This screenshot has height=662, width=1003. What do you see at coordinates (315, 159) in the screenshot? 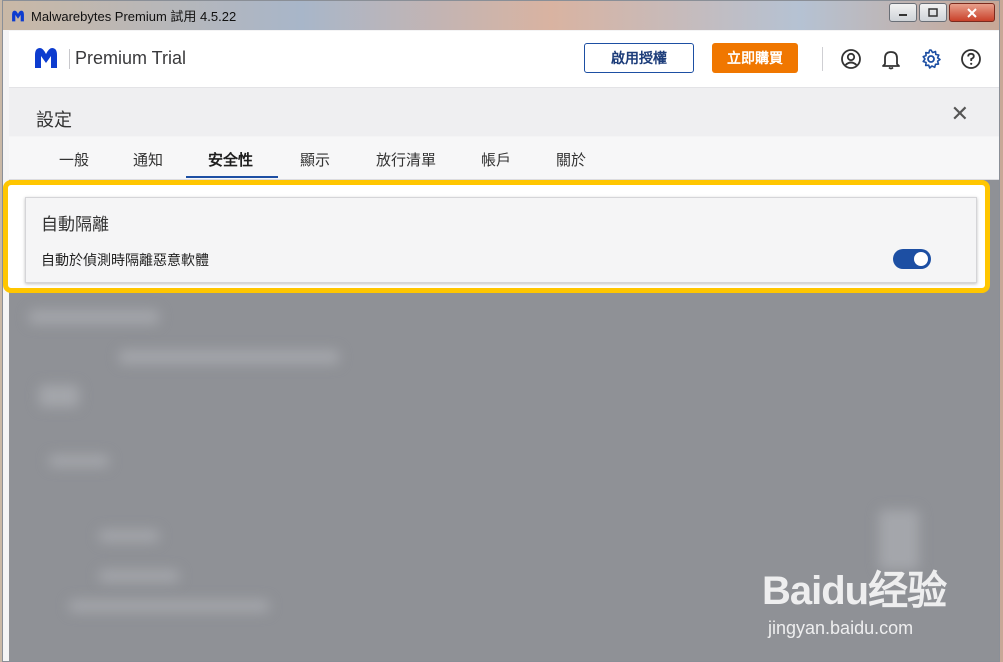
I see `tab-display: 顯示` at bounding box center [315, 159].